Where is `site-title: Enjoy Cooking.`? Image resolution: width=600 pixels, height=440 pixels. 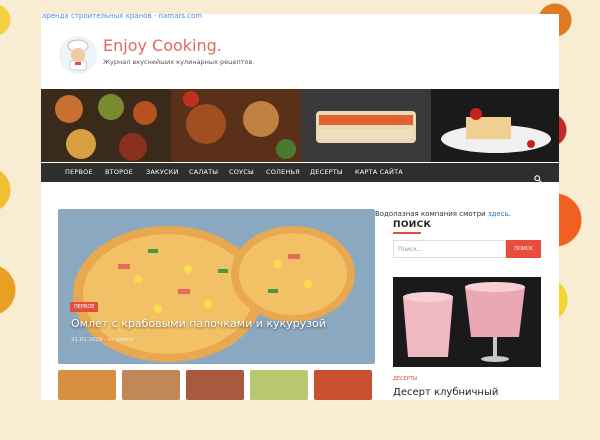 site-title: Enjoy Cooking. is located at coordinates (162, 45).